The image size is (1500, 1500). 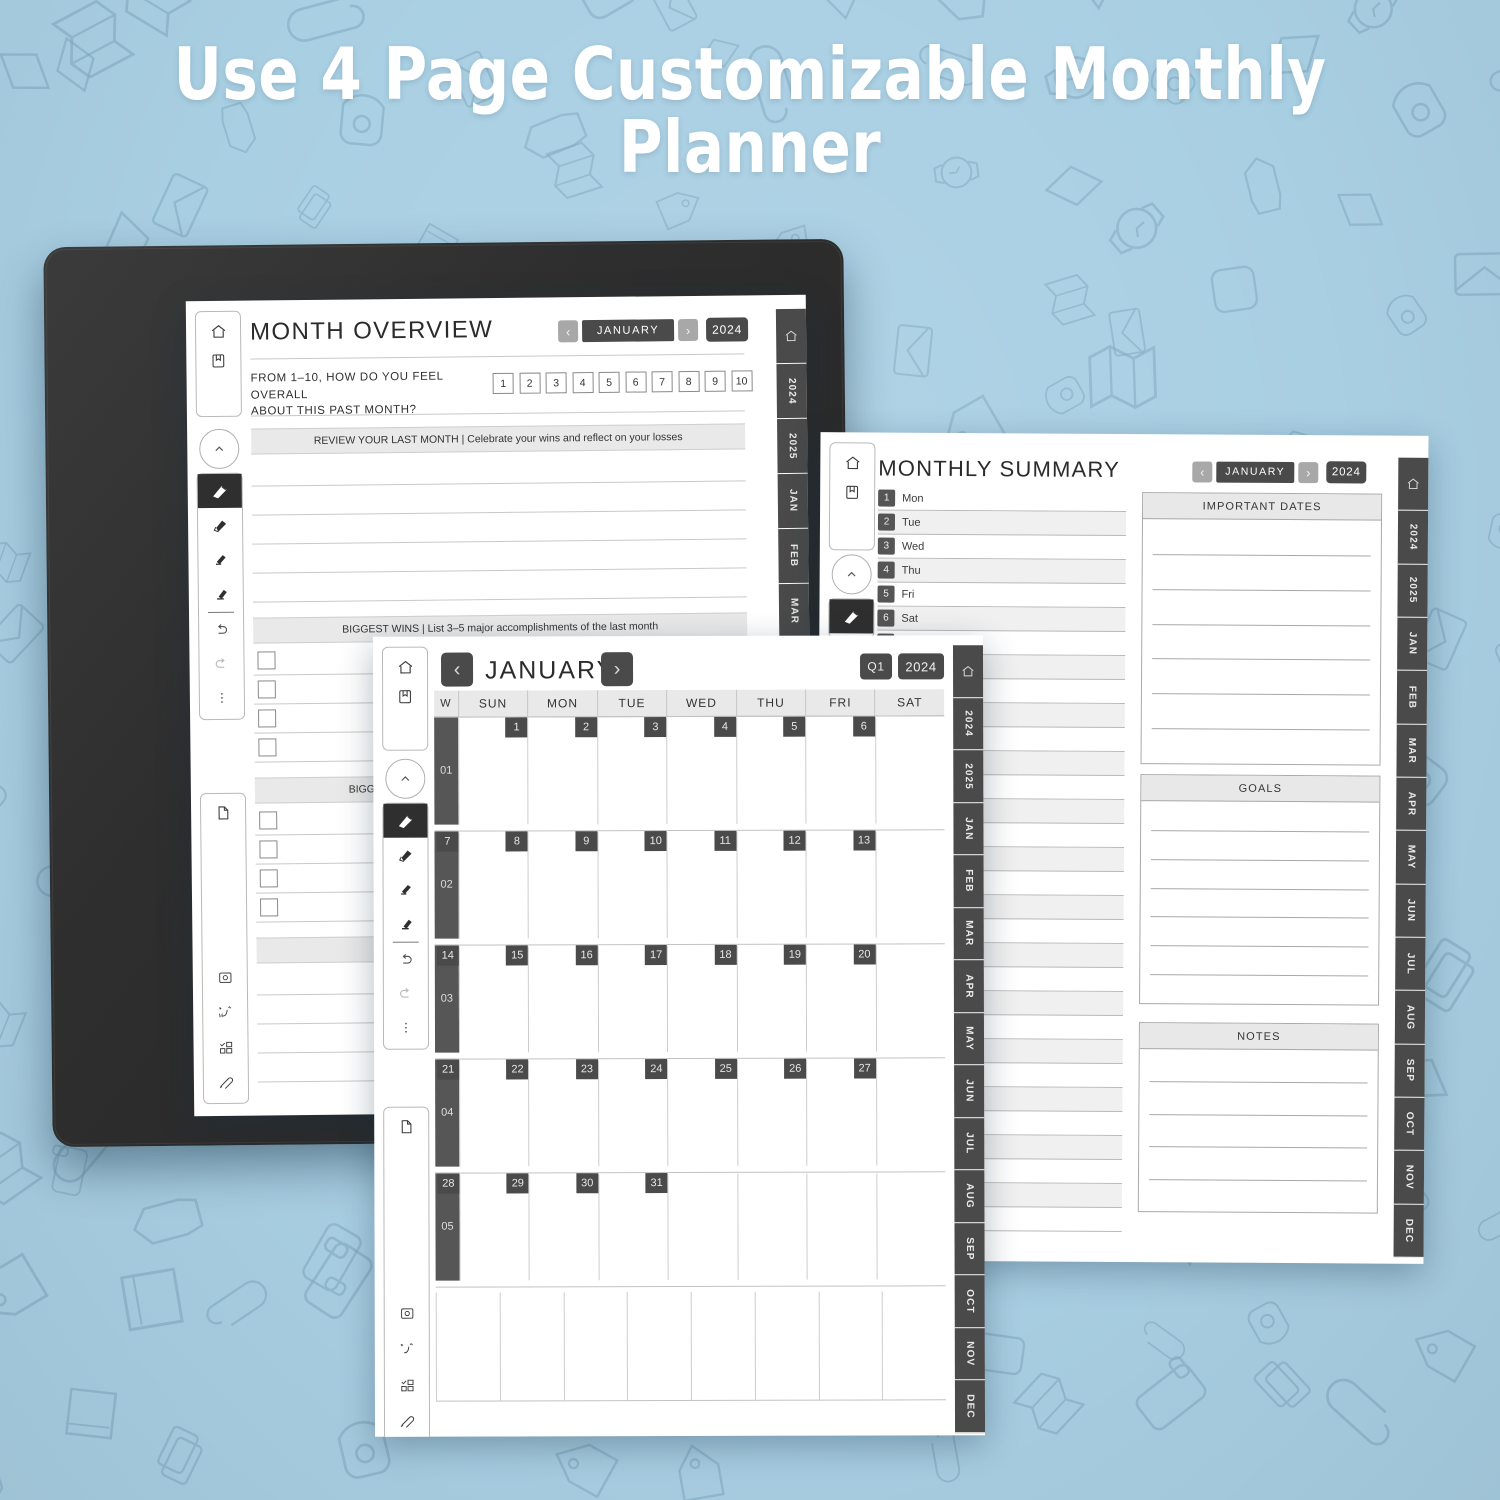 What do you see at coordinates (636, 382) in the screenshot?
I see `rating-box-6: 6` at bounding box center [636, 382].